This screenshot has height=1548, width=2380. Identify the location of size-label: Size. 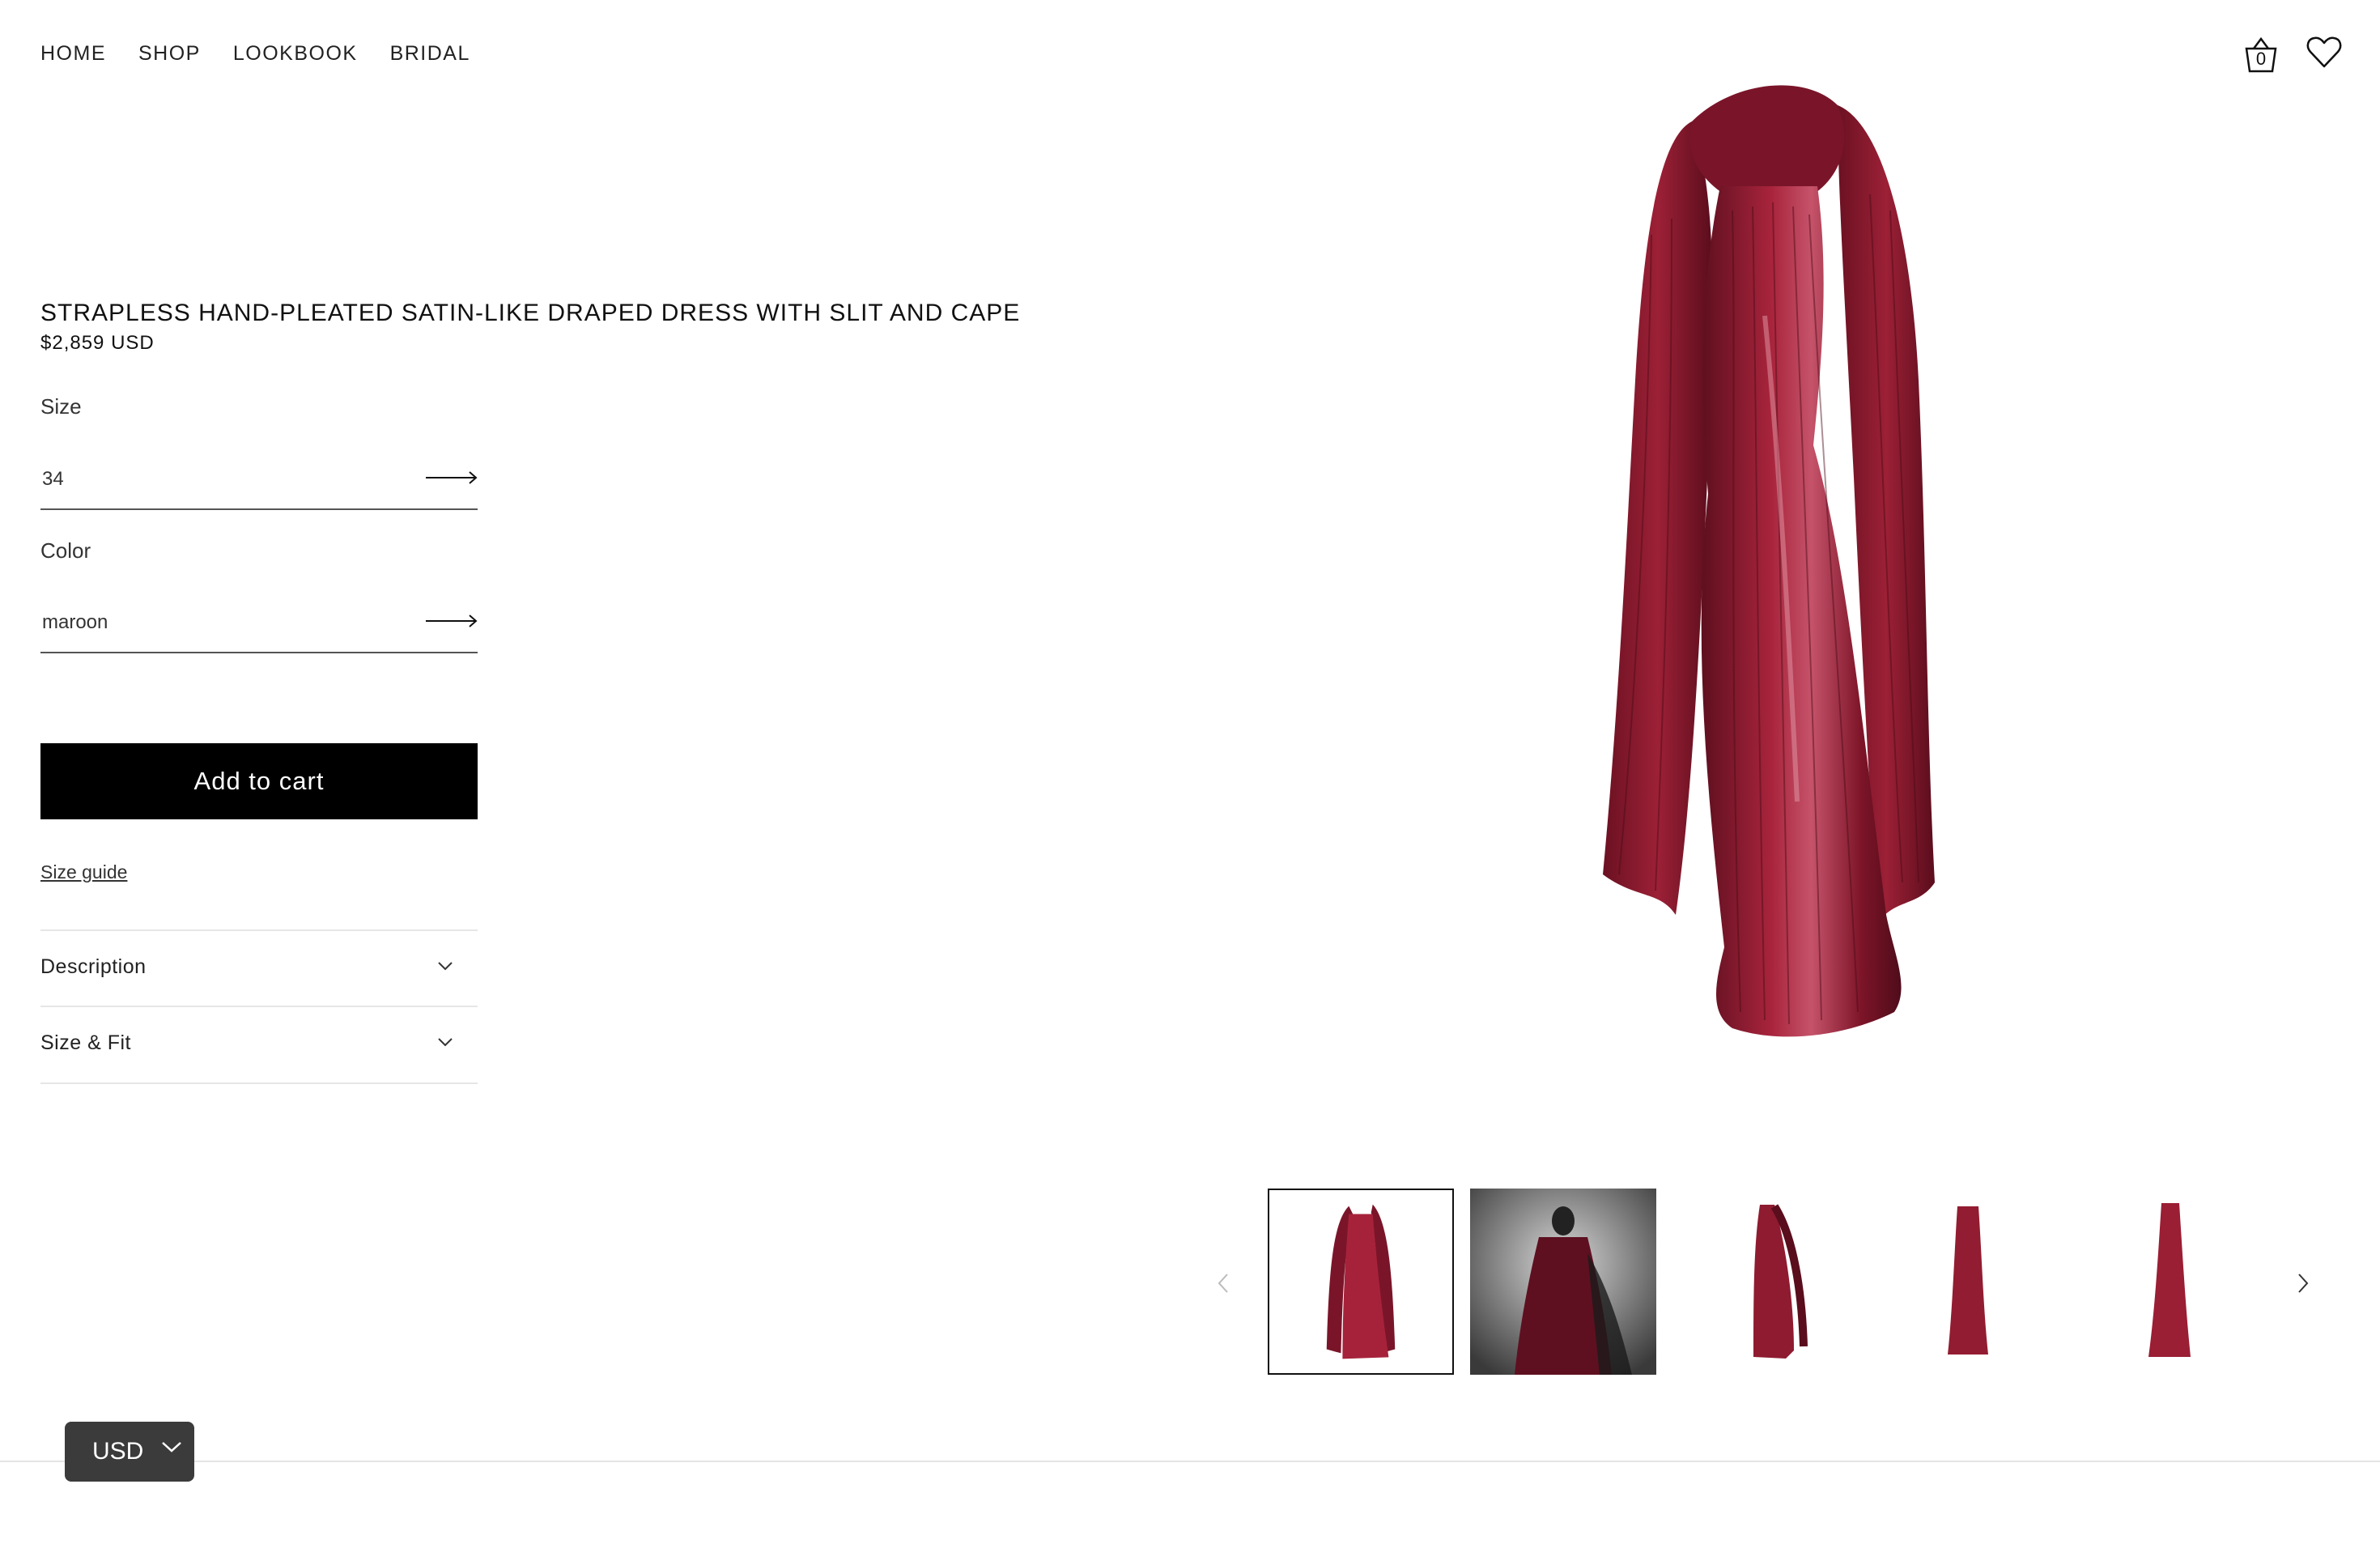
(61, 407).